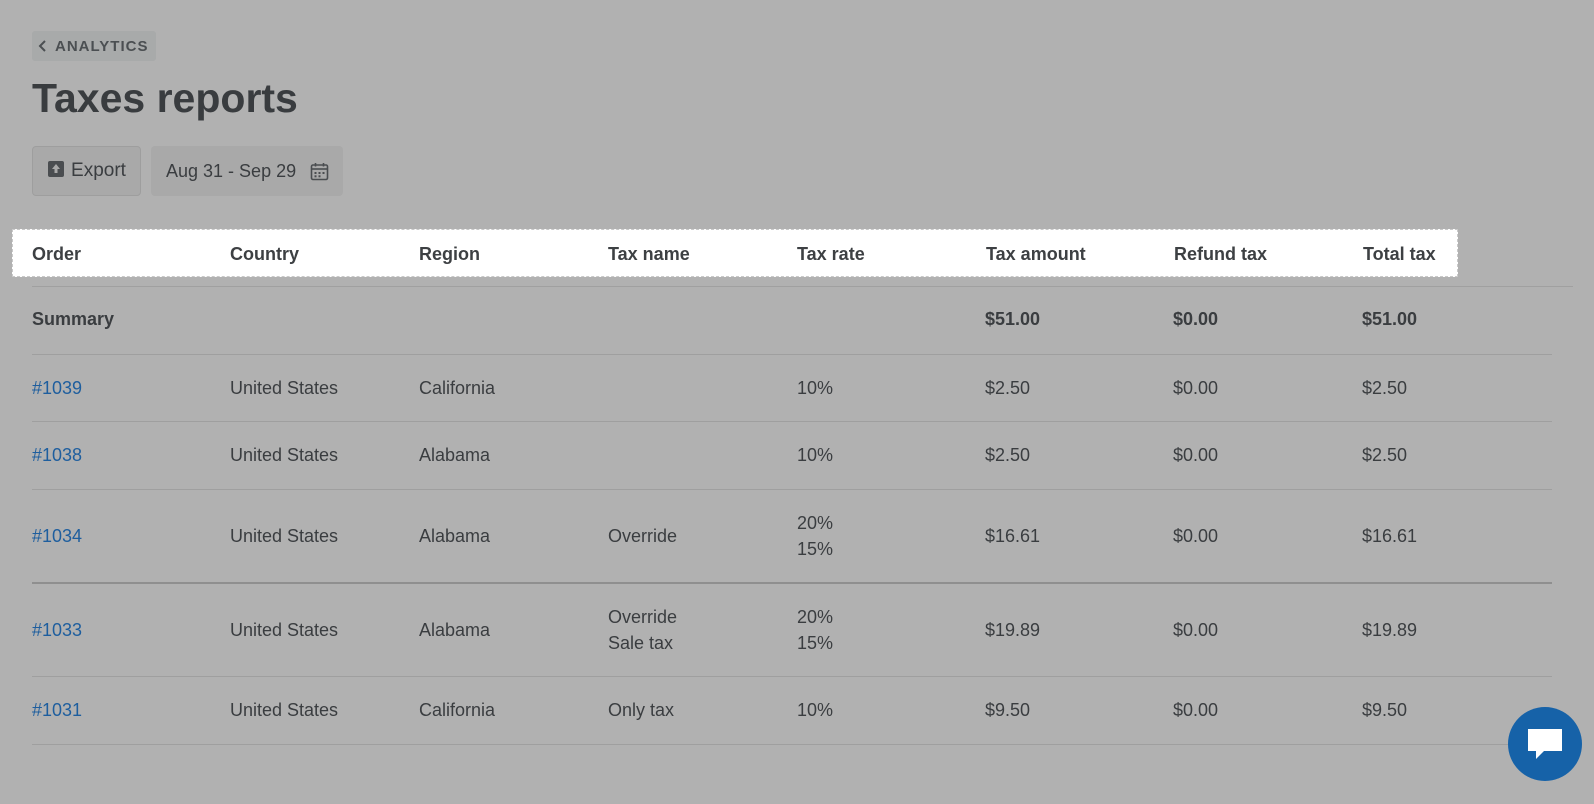 The width and height of the screenshot is (1594, 804). Describe the element at coordinates (1008, 710) in the screenshot. I see `tax-amount-cell: $9.50` at that location.